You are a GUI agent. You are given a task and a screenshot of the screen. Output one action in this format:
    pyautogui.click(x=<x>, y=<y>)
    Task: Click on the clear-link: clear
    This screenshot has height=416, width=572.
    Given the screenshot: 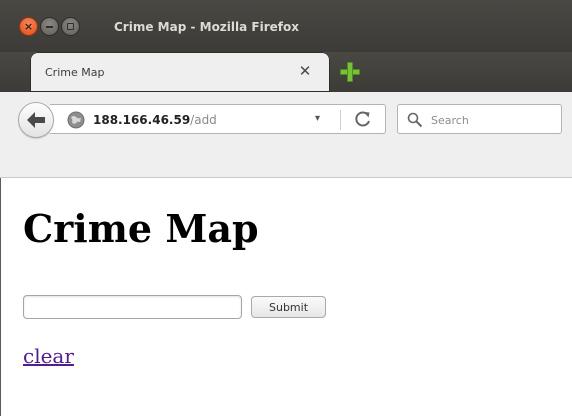 What is the action you would take?
    pyautogui.click(x=48, y=356)
    